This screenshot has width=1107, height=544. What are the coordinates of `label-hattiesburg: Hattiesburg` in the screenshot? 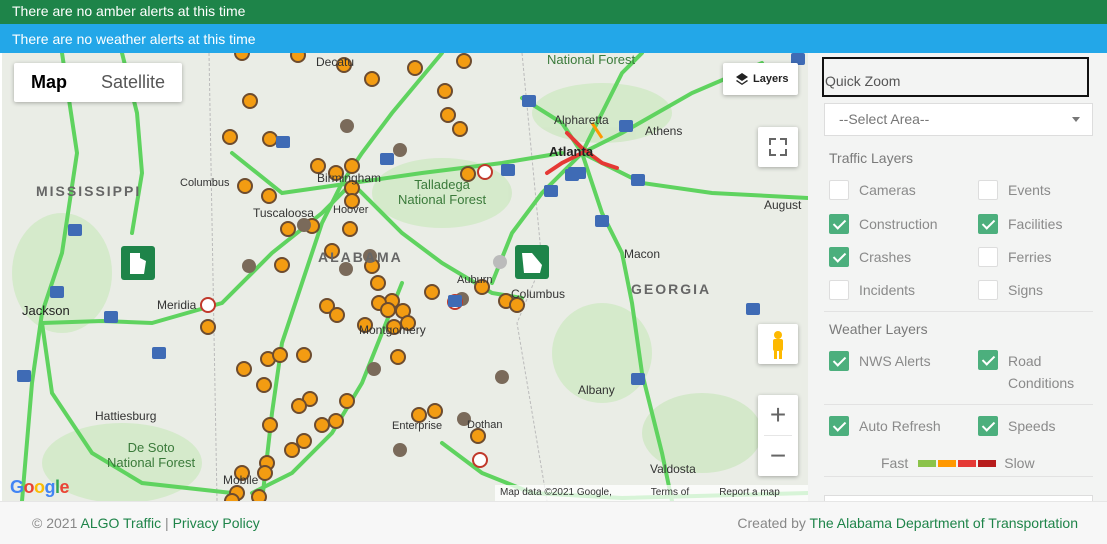 It's located at (126, 416).